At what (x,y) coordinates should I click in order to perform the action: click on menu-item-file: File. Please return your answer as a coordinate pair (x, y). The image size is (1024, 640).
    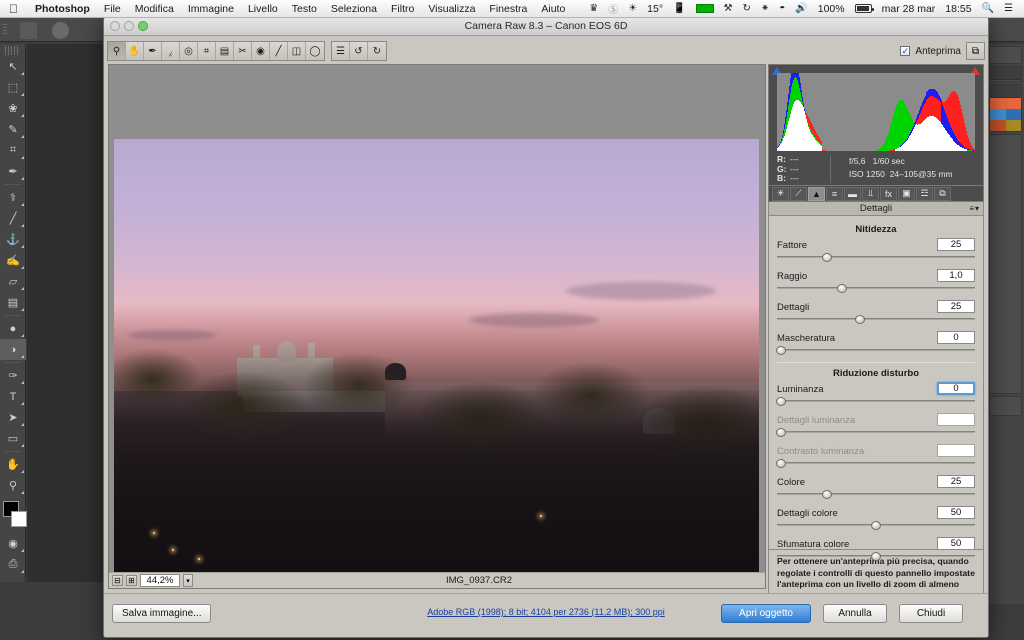
    Looking at the image, I should click on (112, 9).